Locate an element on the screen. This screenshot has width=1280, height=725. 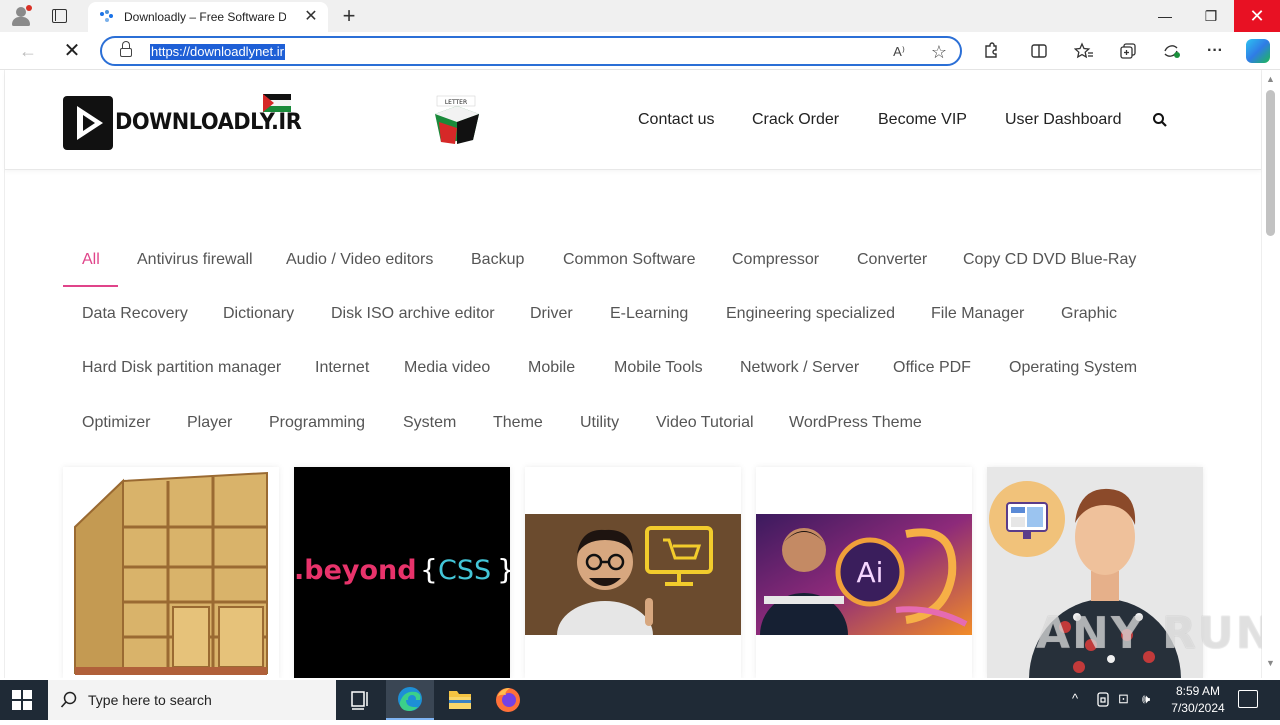
filter-disk-iso-archive-editor: Disk ISO archive editor is located at coordinates (413, 314).